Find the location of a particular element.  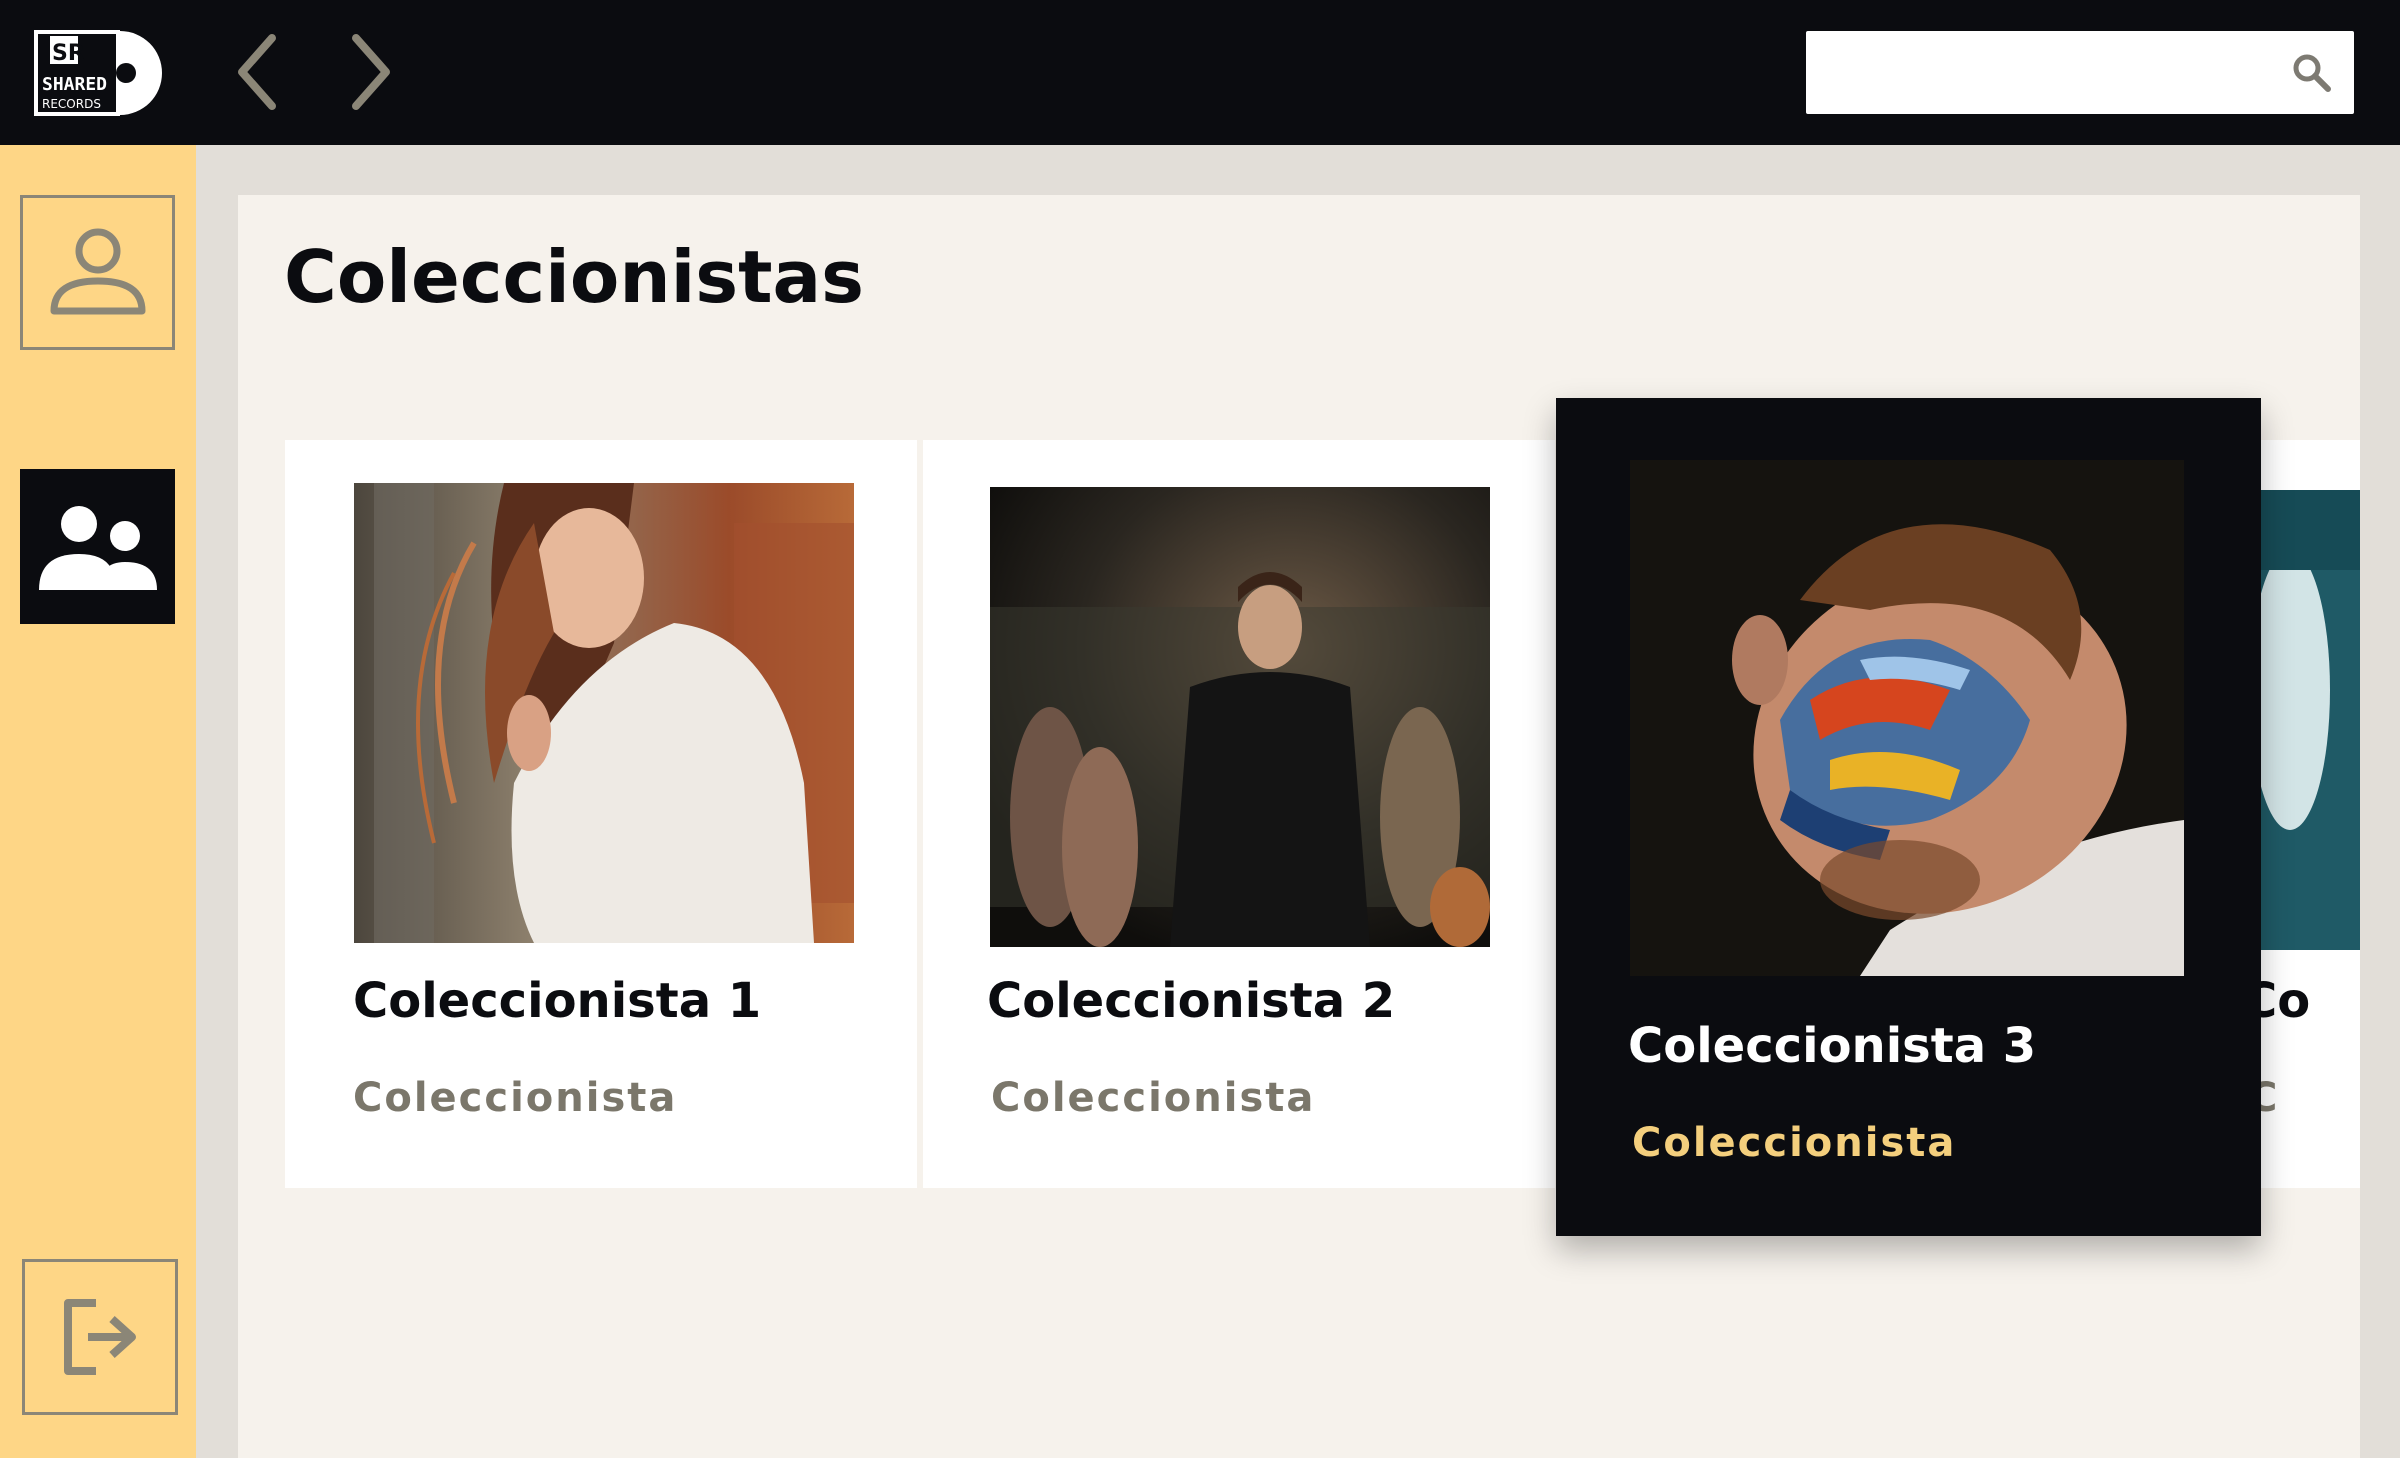

search-box is located at coordinates (2080, 72).